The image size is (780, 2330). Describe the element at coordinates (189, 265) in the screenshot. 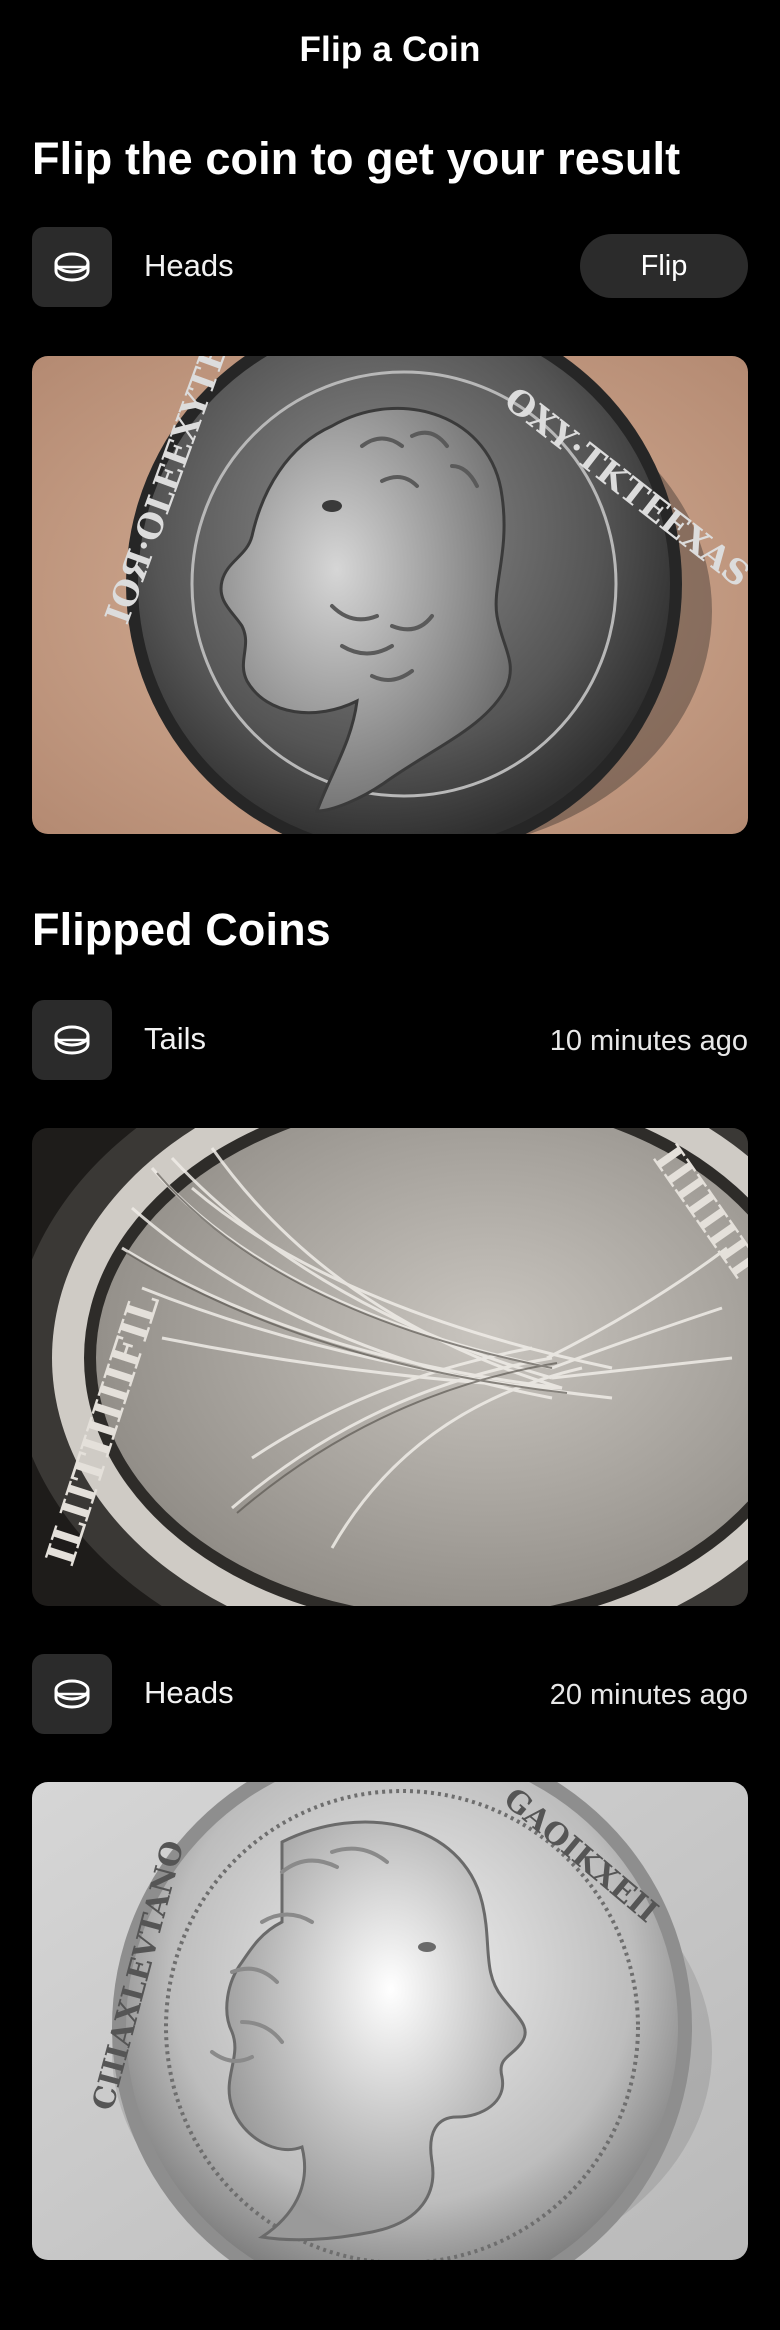

I see `current-result-label: Heads` at that location.